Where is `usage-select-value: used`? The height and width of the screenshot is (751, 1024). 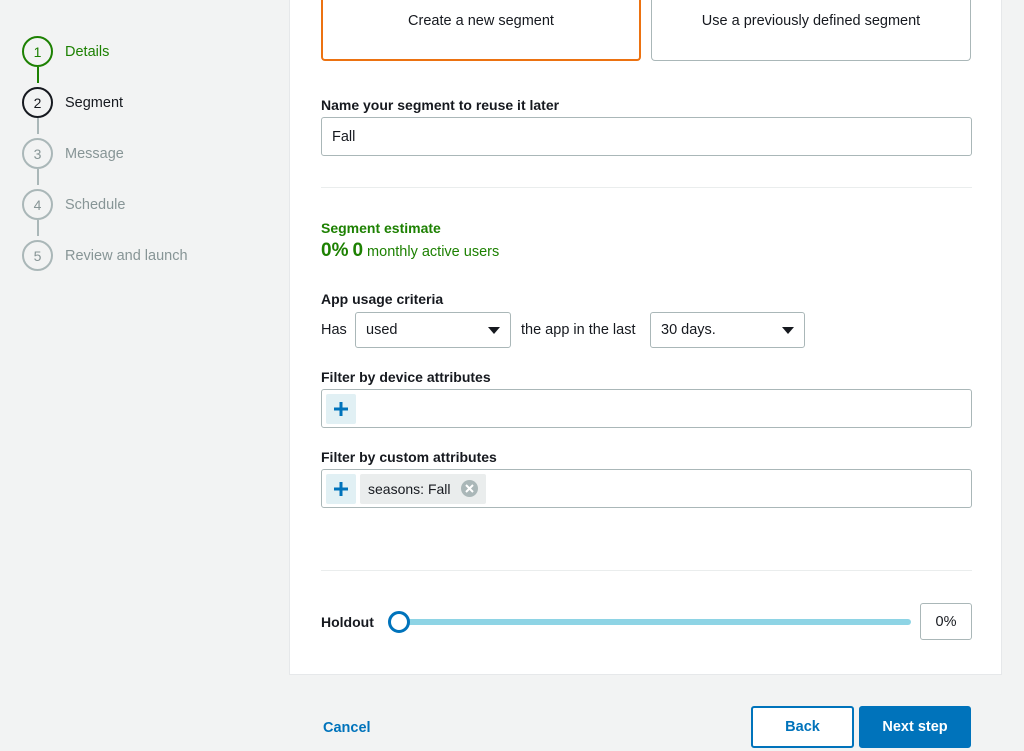 usage-select-value: used is located at coordinates (382, 330).